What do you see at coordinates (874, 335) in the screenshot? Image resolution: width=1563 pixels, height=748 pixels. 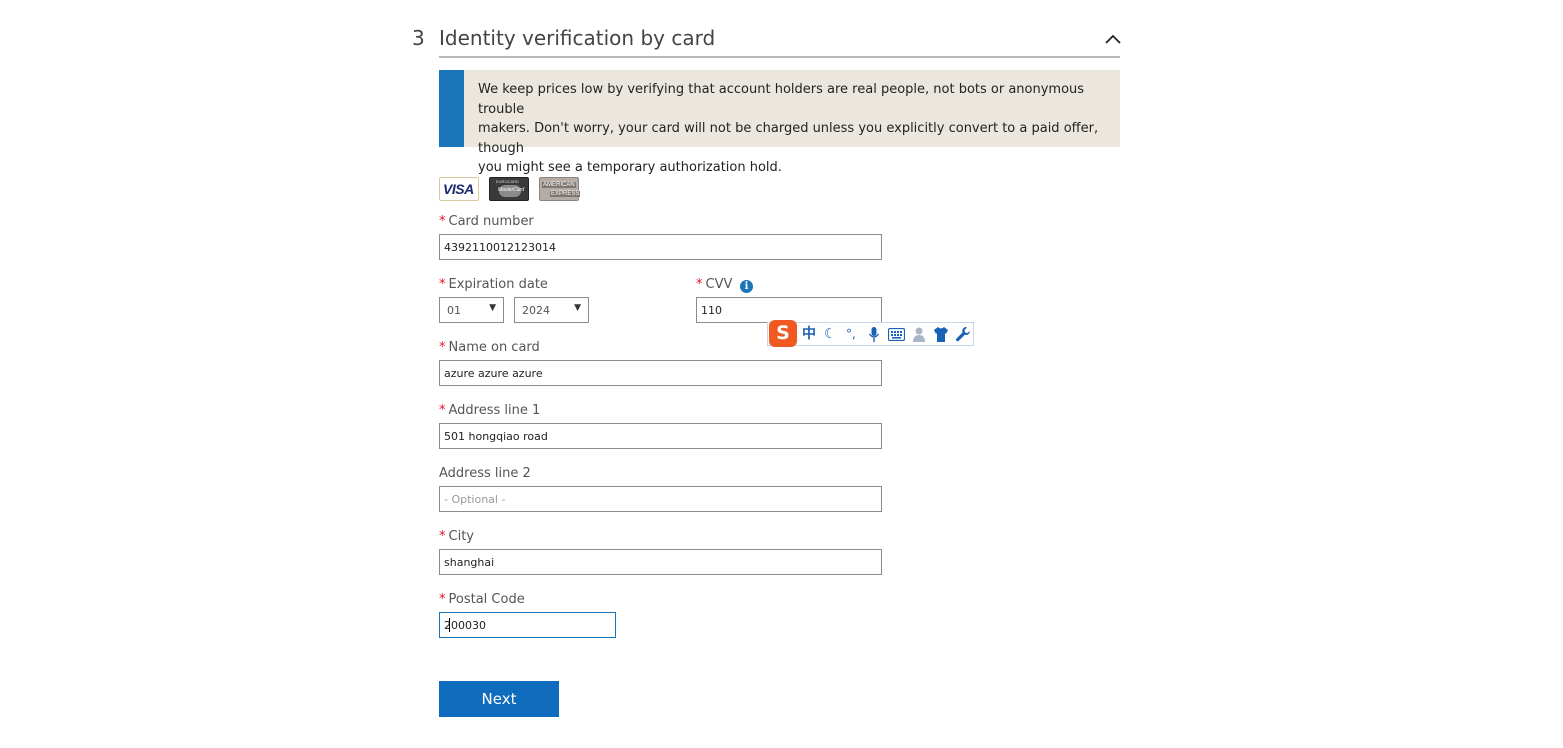 I see `microphone-icon` at bounding box center [874, 335].